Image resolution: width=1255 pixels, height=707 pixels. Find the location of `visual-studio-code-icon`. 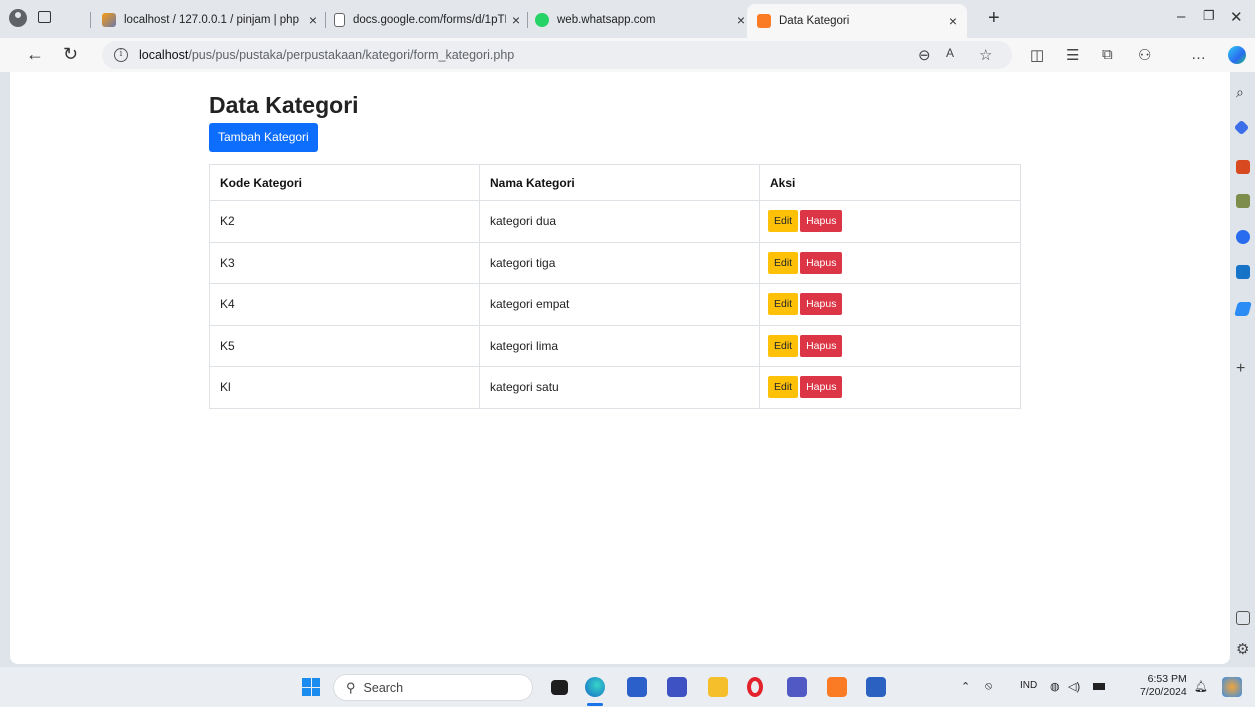

visual-studio-code-icon is located at coordinates (677, 687).